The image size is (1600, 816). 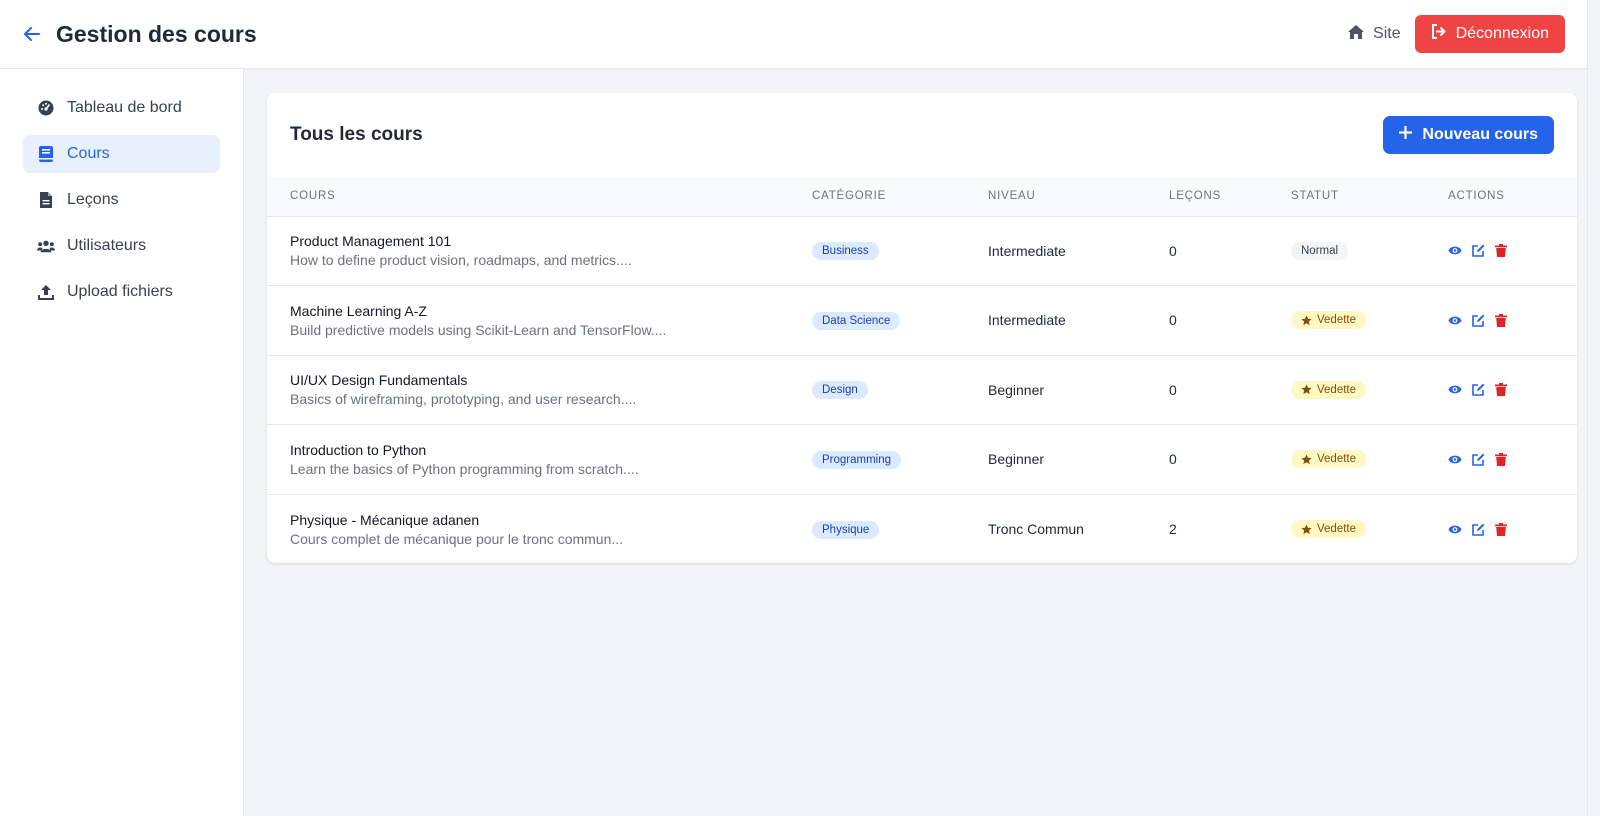 What do you see at coordinates (922, 135) in the screenshot?
I see `card-header: Tous les cours Nouveau cours` at bounding box center [922, 135].